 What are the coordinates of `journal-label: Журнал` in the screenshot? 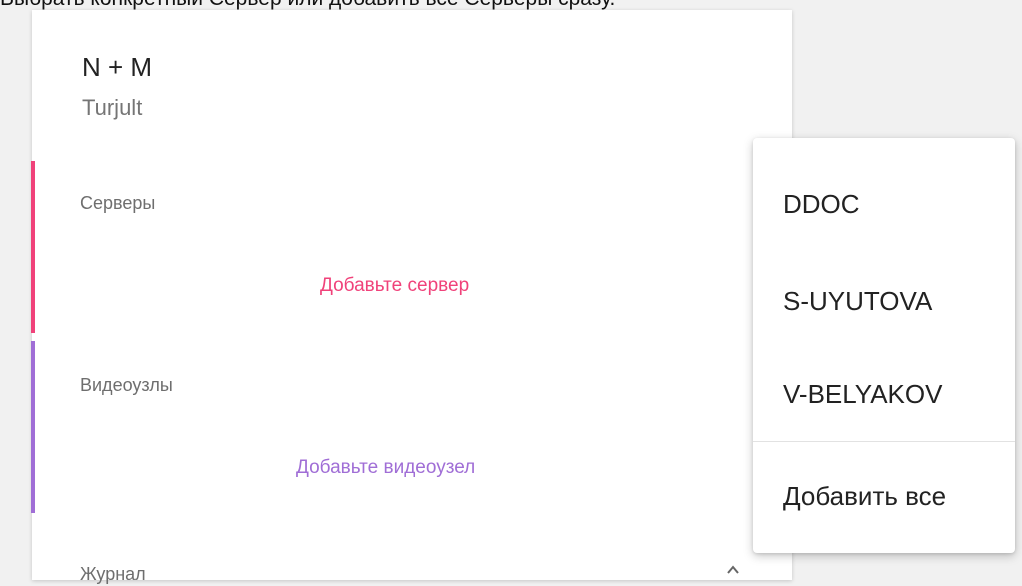 It's located at (113, 574).